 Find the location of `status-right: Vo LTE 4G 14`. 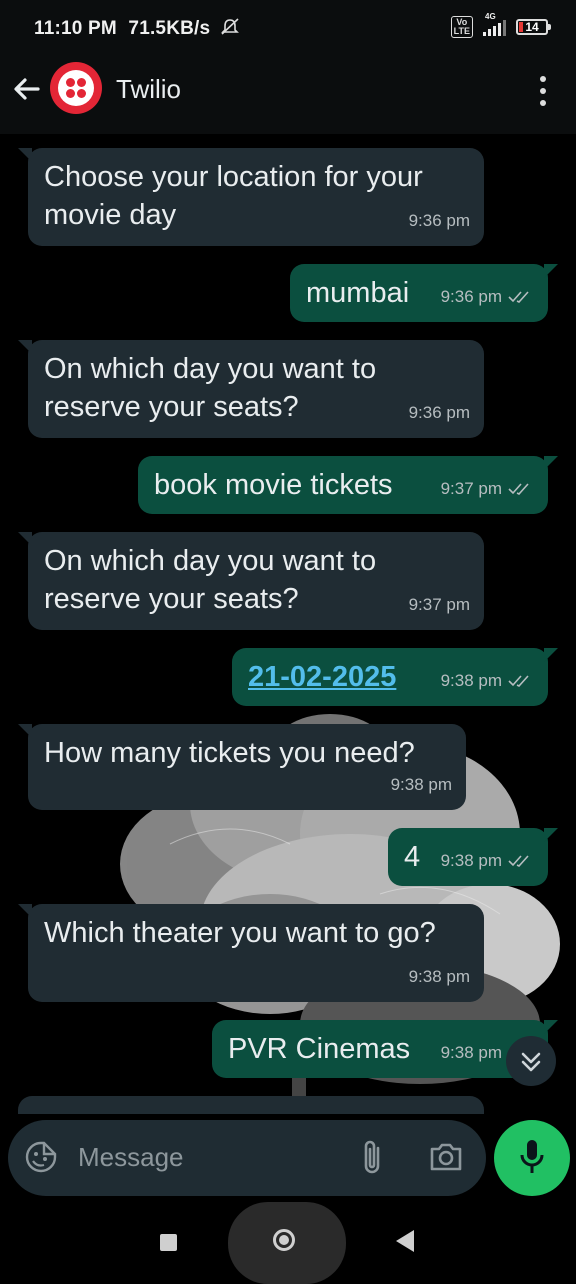

status-right: Vo LTE 4G 14 is located at coordinates (500, 25).